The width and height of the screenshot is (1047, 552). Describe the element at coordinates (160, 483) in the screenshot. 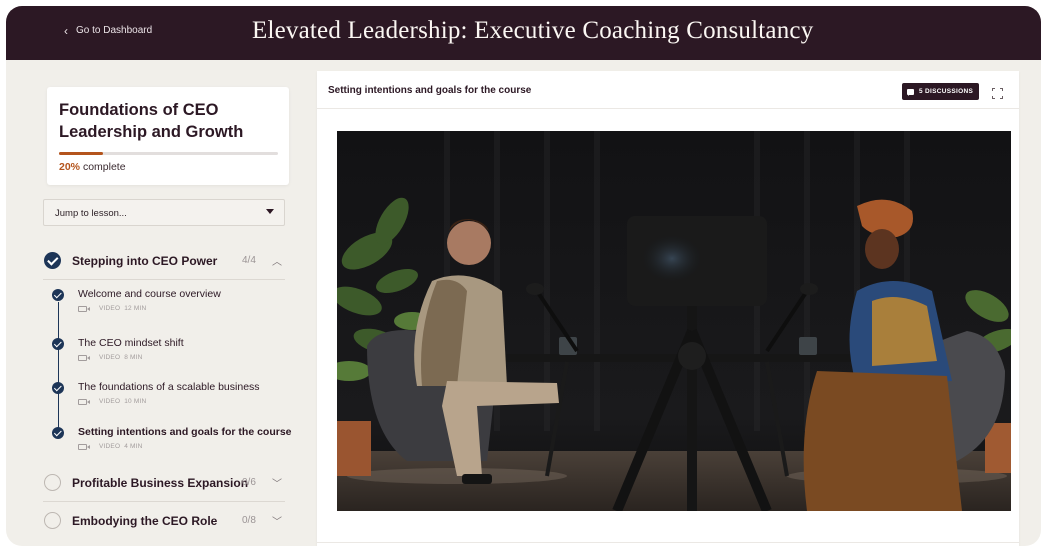

I see `module-title: Profitable Business Expansion` at that location.